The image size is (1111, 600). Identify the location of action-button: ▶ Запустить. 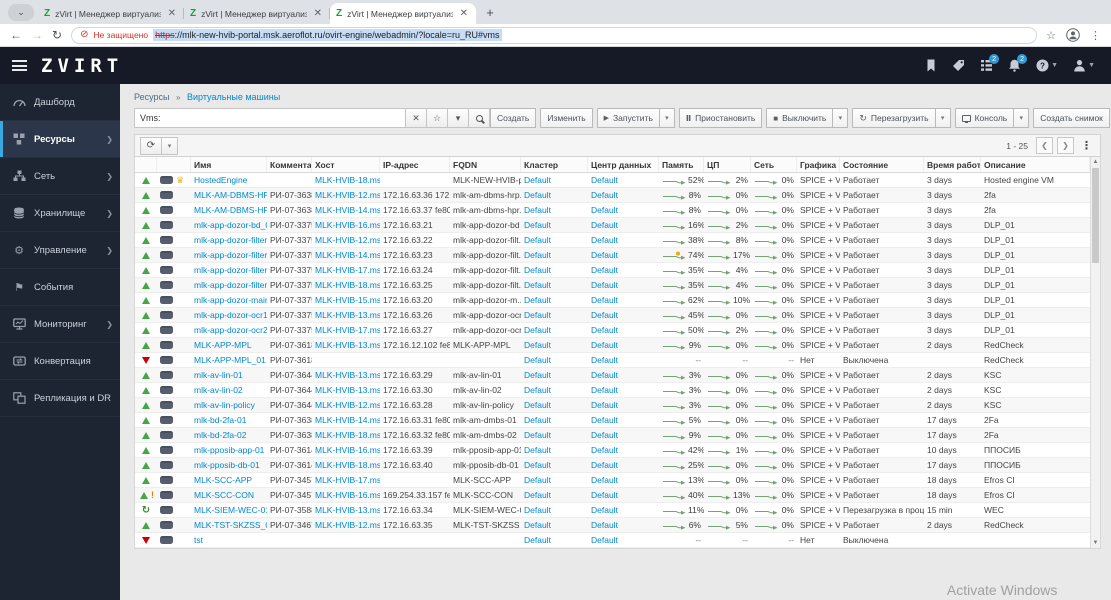
(628, 118).